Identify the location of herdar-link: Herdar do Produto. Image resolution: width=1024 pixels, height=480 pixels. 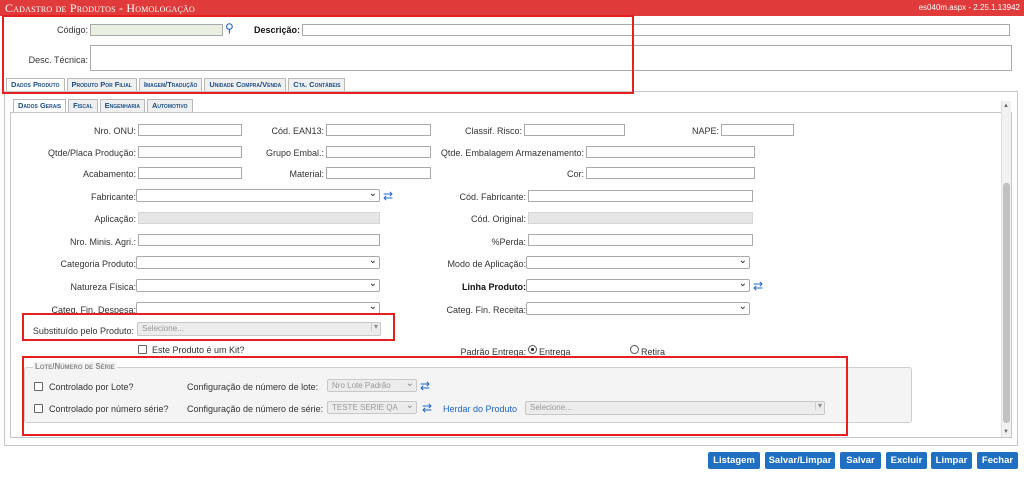
(480, 409).